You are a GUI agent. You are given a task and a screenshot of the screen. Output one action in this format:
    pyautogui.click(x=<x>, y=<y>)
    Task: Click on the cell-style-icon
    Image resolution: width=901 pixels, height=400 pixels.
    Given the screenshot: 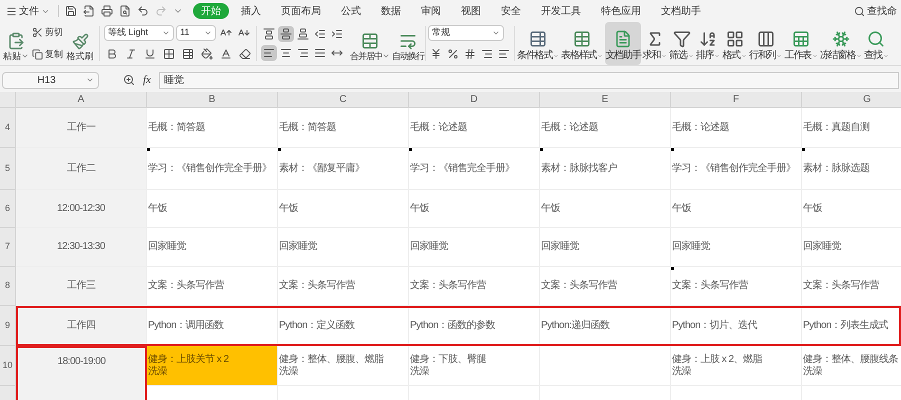 What is the action you would take?
    pyautogui.click(x=188, y=54)
    